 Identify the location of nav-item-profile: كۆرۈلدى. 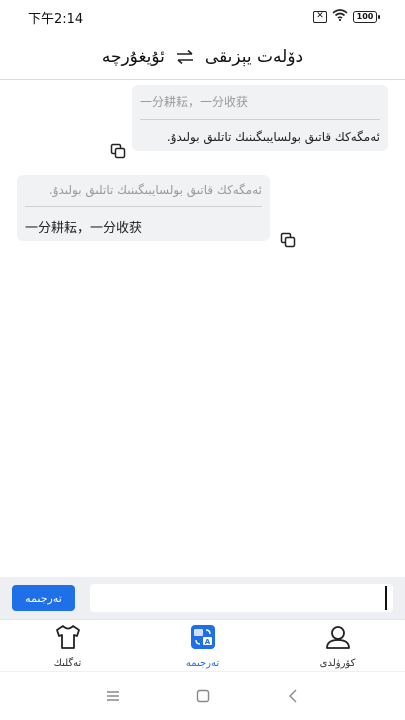
(337, 645).